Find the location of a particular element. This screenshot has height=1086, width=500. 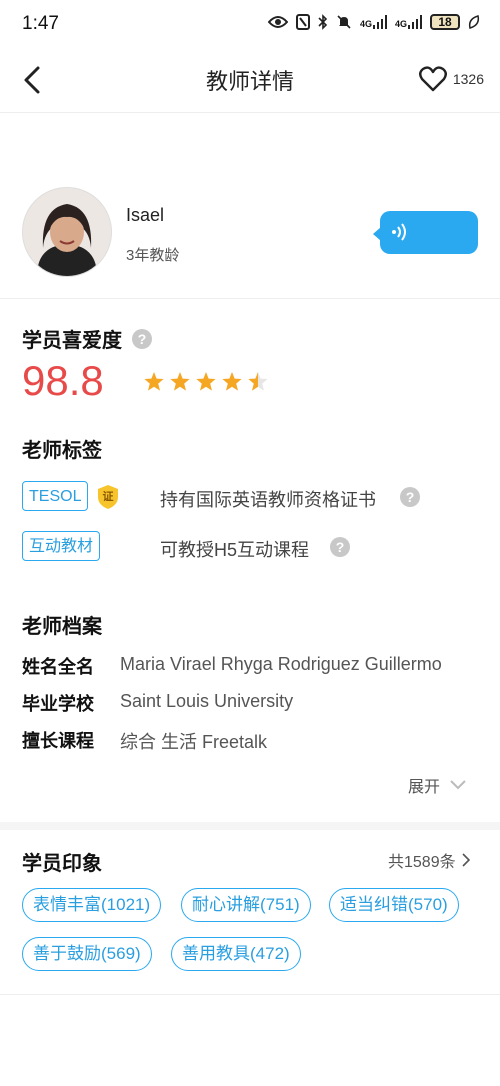

certificate-icon-text: 证 is located at coordinates (108, 497).